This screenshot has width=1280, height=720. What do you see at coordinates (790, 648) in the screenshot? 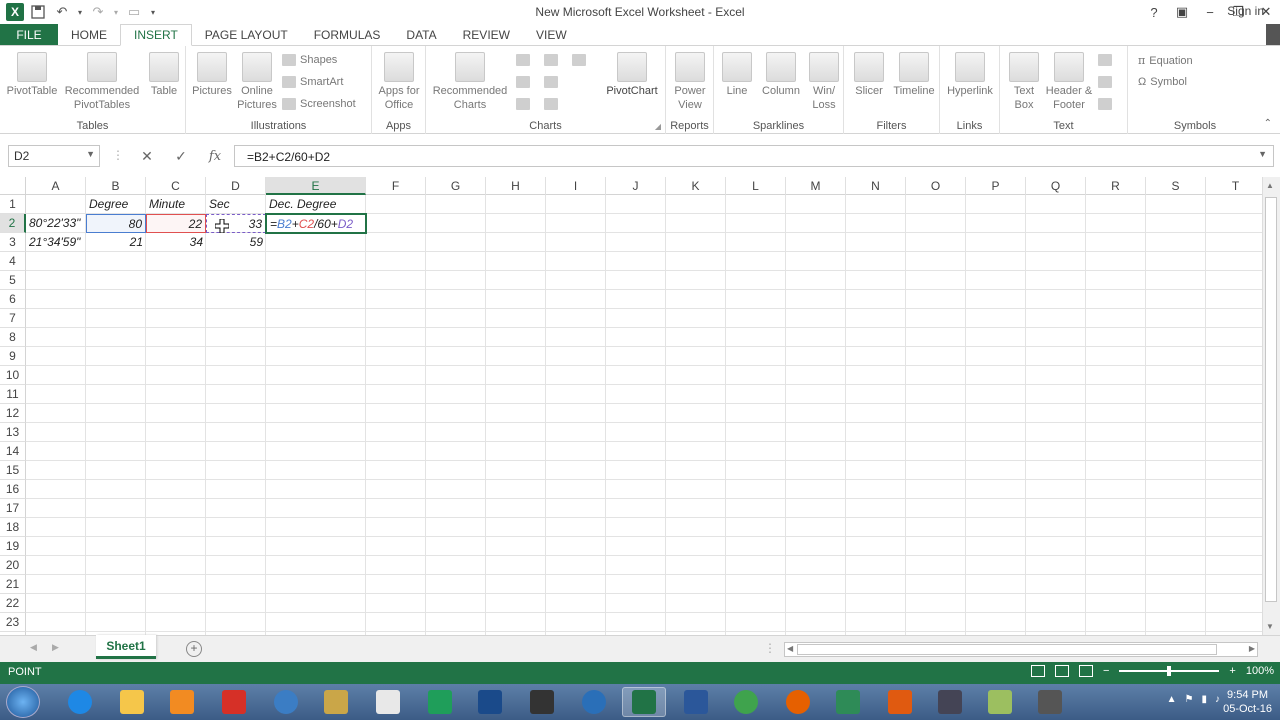
I see `scroll-left-icon: ◀` at bounding box center [790, 648].